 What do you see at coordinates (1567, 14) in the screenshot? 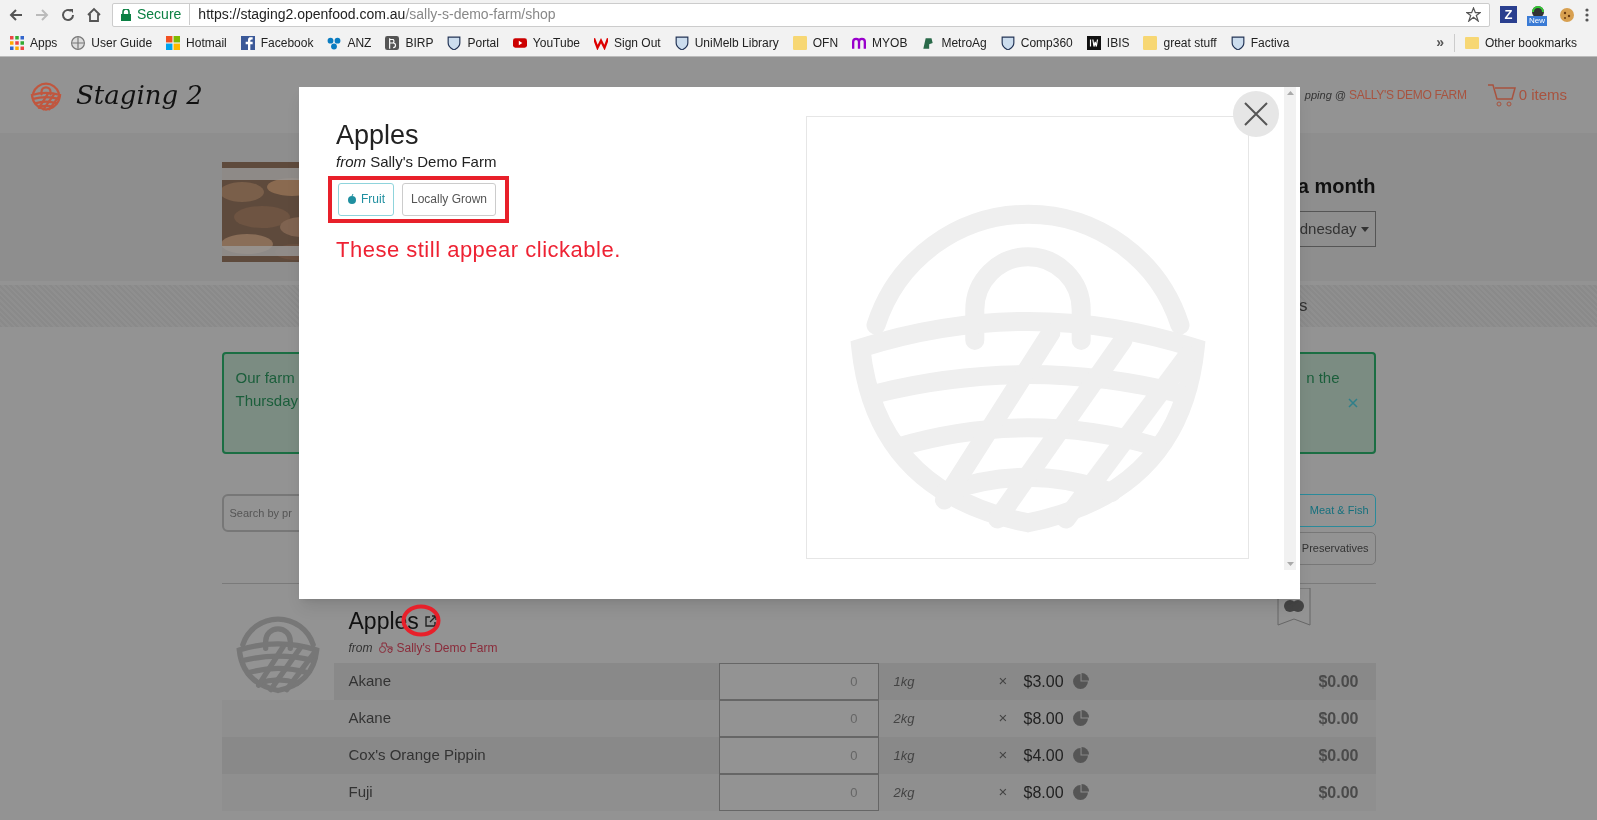
I see `cookie-icon` at bounding box center [1567, 14].